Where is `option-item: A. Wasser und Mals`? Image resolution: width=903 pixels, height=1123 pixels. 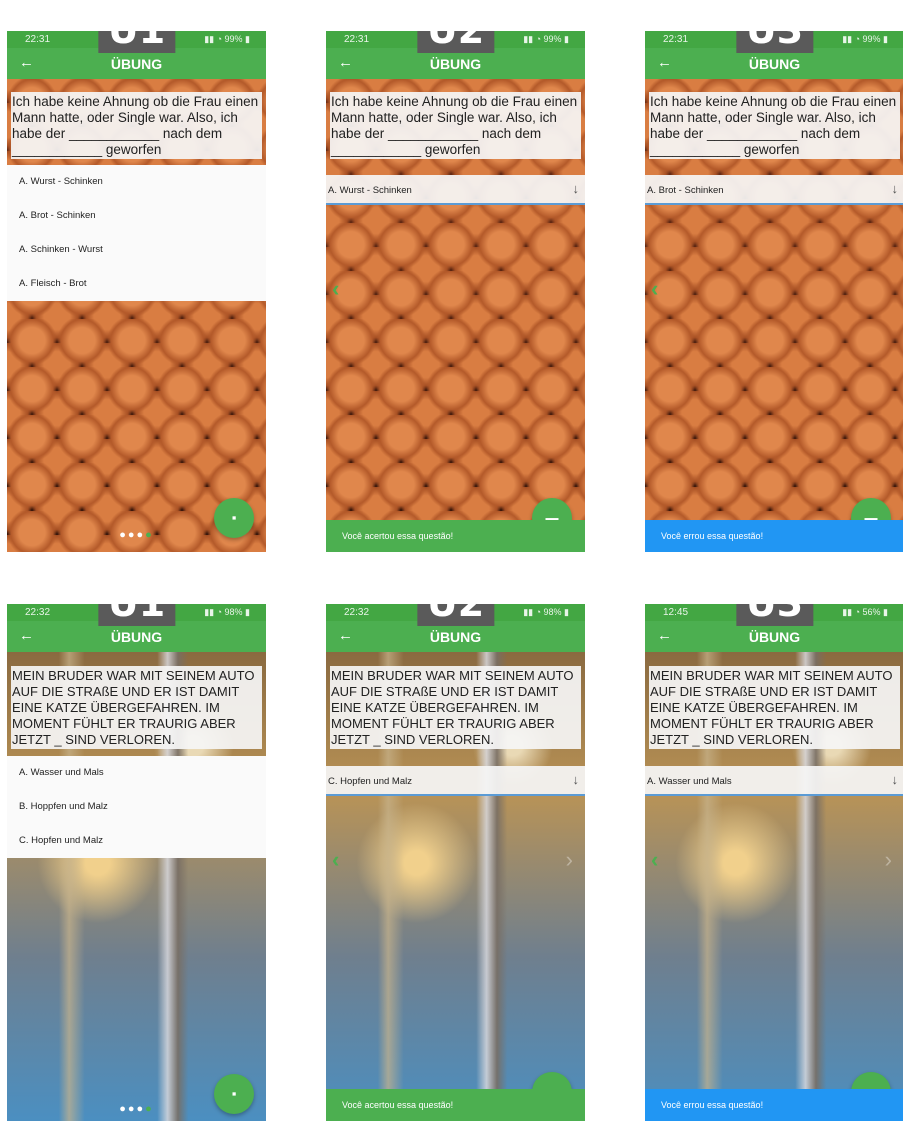 option-item: A. Wasser und Mals is located at coordinates (136, 773).